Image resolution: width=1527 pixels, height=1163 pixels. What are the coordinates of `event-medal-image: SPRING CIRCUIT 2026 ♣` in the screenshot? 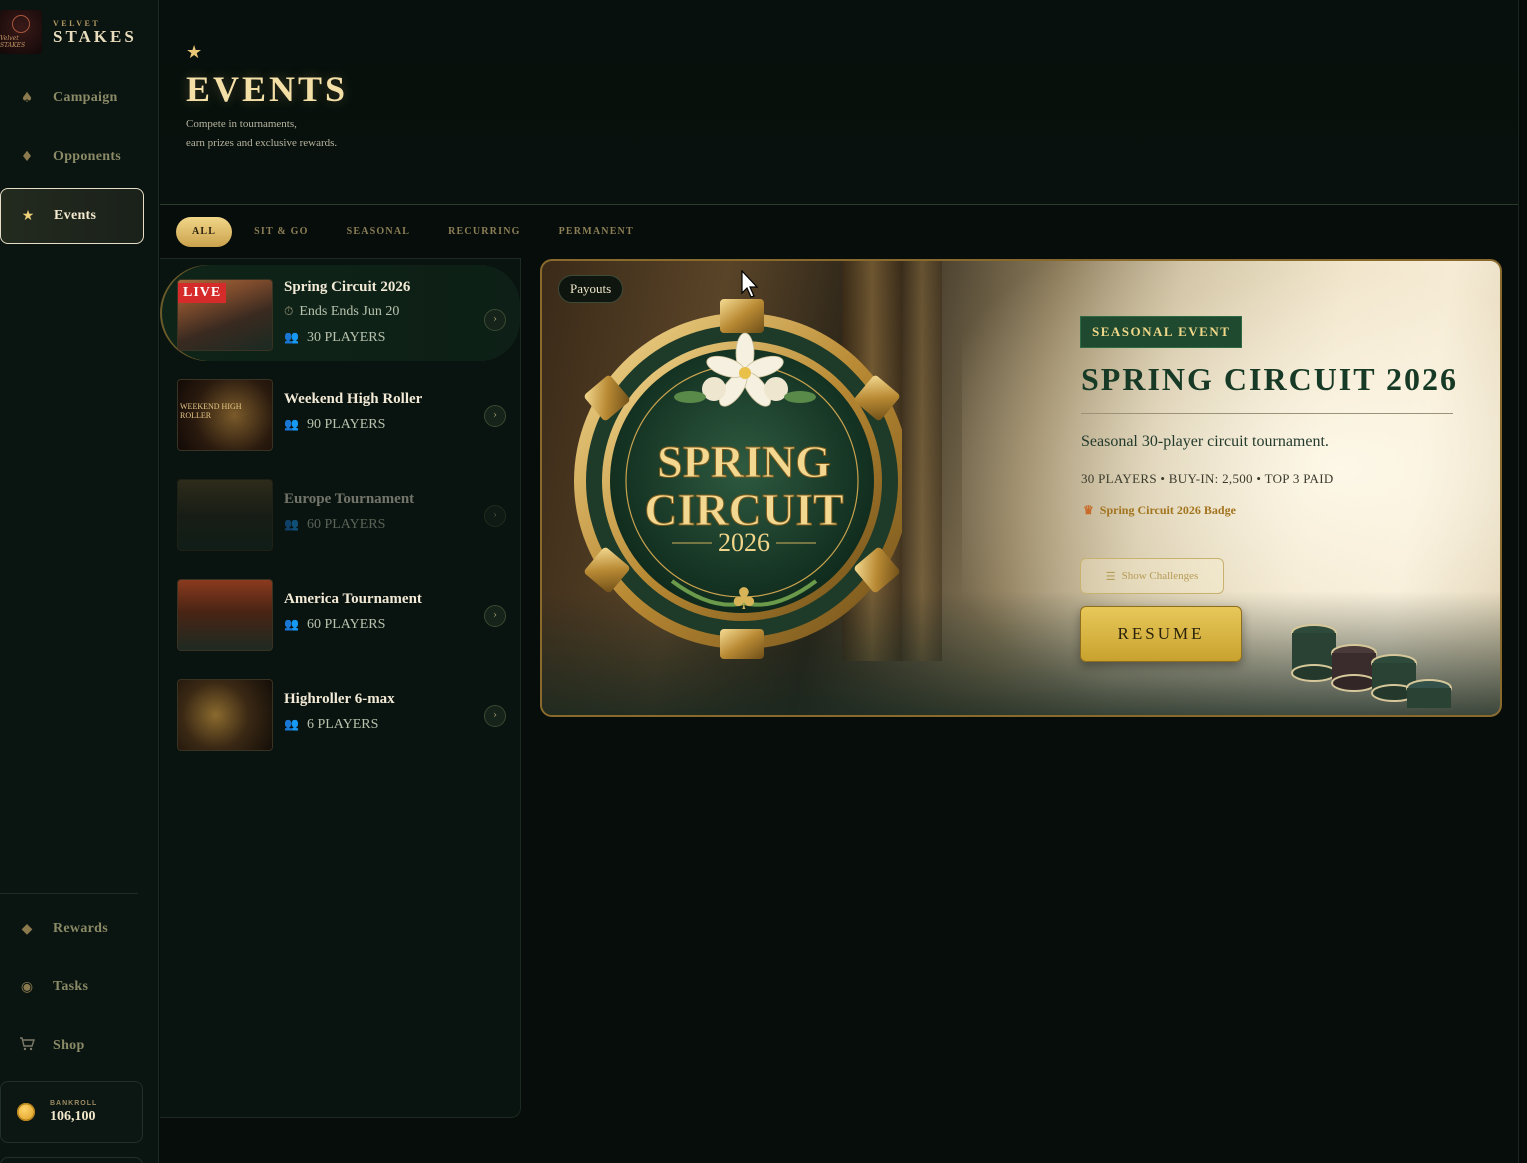 It's located at (738, 479).